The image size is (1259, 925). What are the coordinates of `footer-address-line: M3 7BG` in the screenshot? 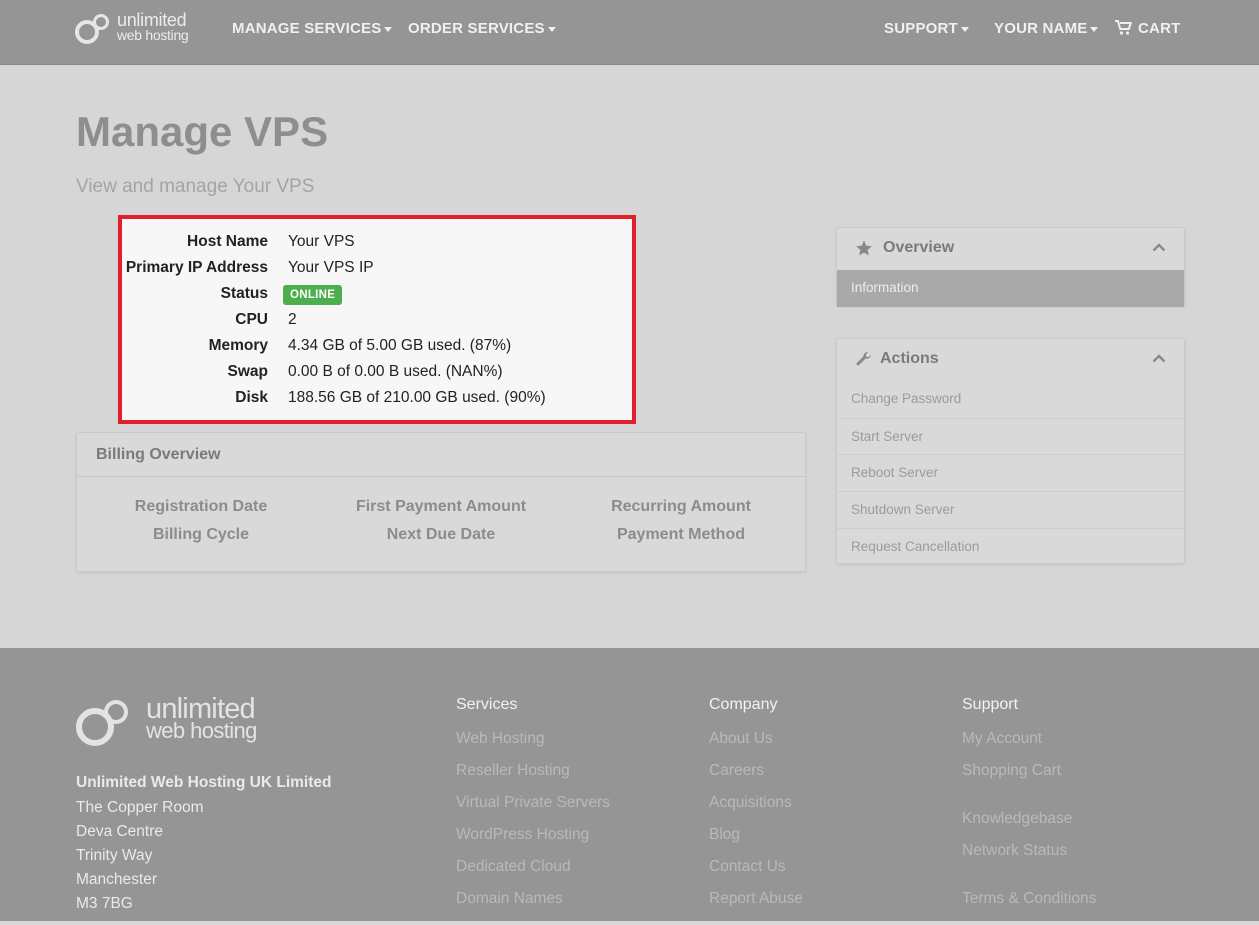 It's located at (104, 903).